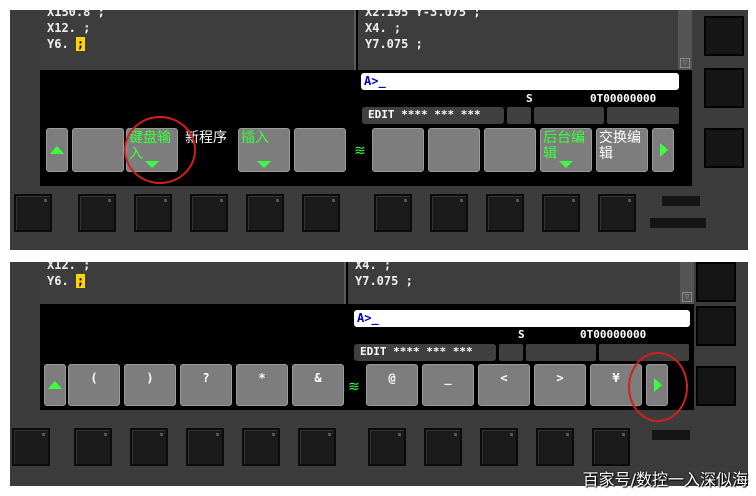 Image resolution: width=756 pixels, height=496 pixels. Describe the element at coordinates (262, 385) in the screenshot. I see `softkey-char: *` at that location.